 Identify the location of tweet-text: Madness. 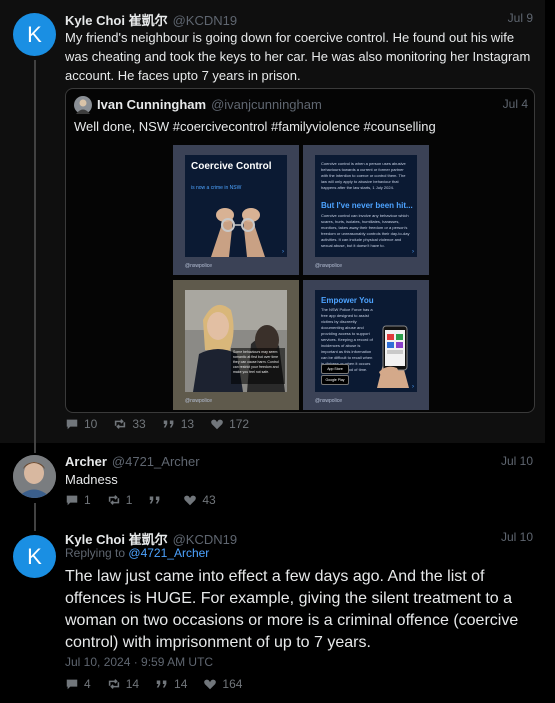
(91, 479).